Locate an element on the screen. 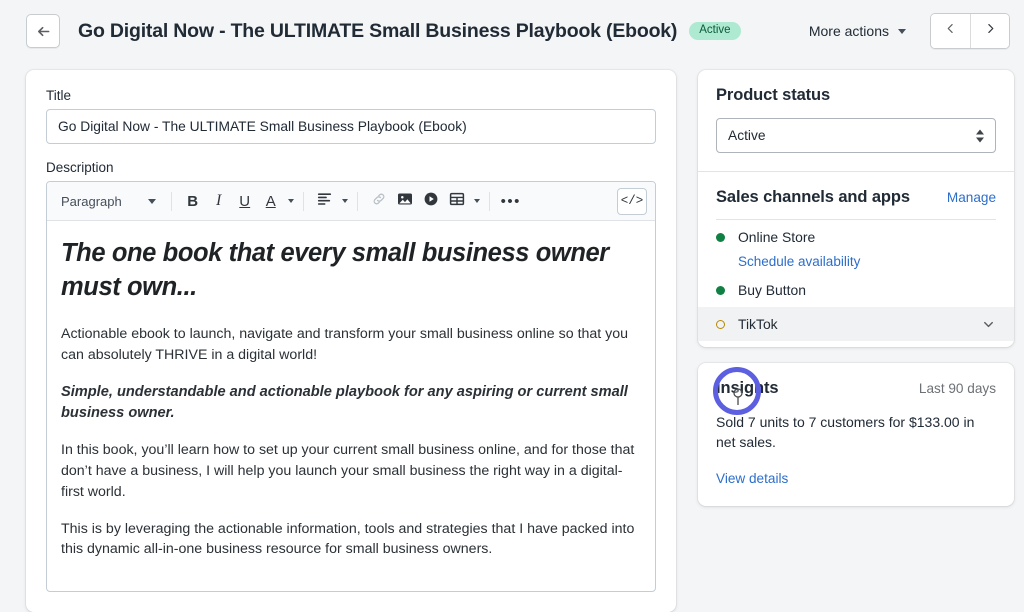  back-button is located at coordinates (43, 31).